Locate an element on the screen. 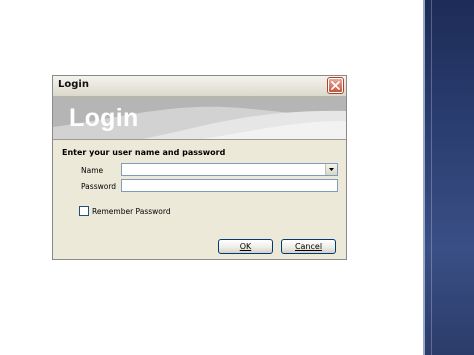 The height and width of the screenshot is (355, 474). banner-title: Login is located at coordinates (104, 118).